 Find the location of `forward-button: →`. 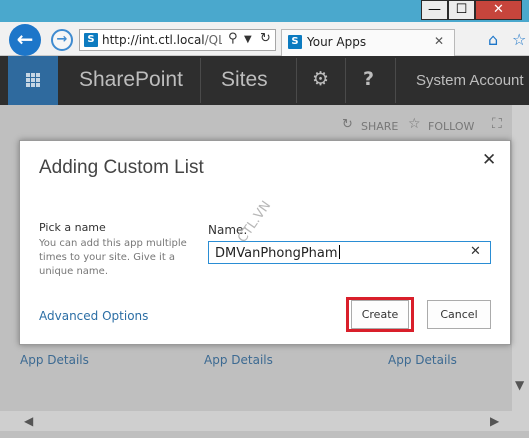

forward-button: → is located at coordinates (62, 40).